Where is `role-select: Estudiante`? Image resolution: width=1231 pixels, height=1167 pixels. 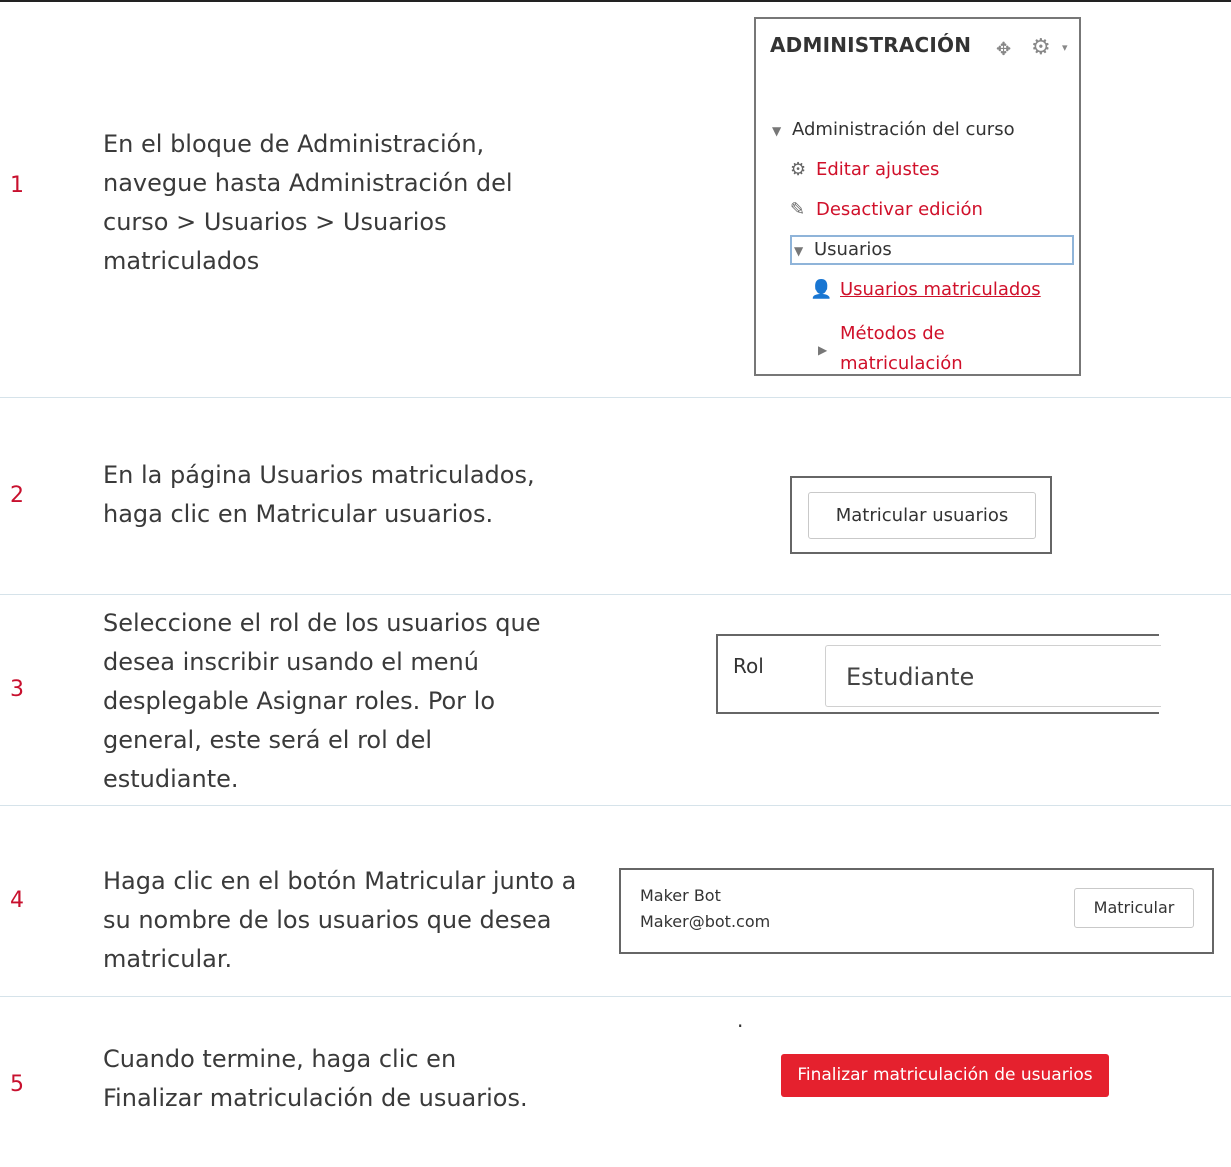
role-select: Estudiante is located at coordinates (993, 676).